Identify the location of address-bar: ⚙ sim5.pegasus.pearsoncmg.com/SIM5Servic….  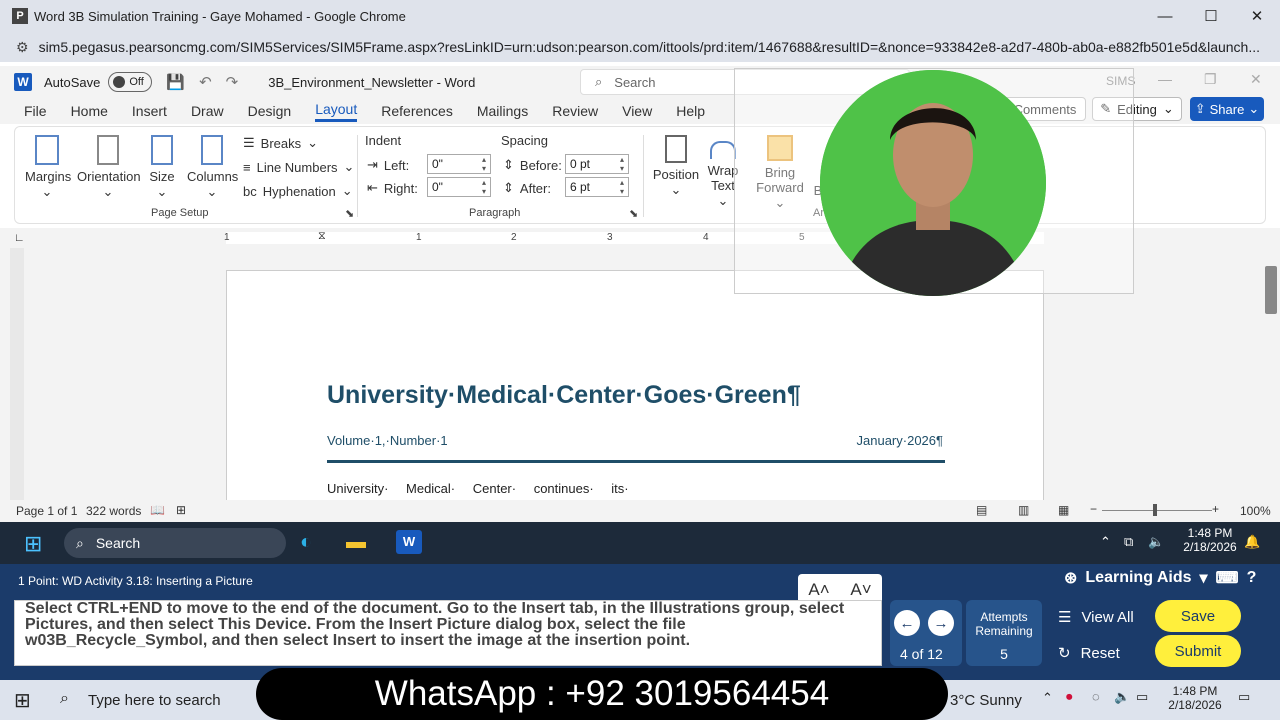
(640, 47).